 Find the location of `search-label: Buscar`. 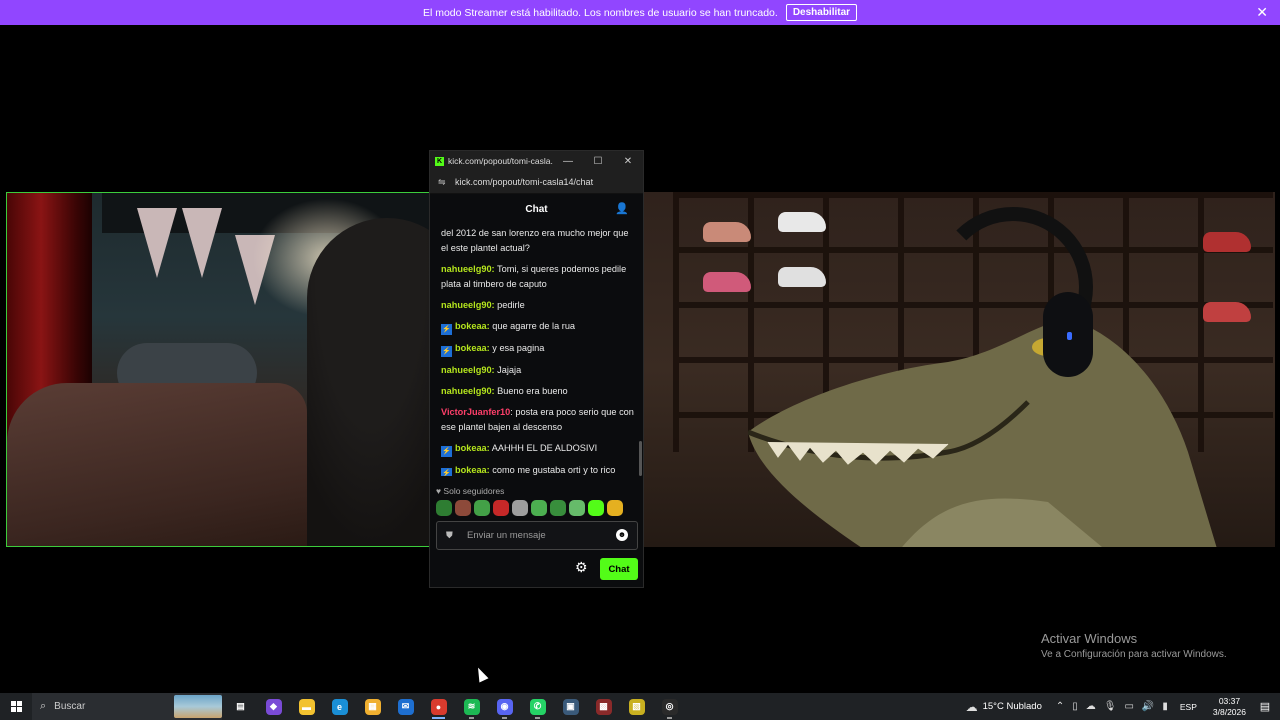

search-label: Buscar is located at coordinates (70, 706).